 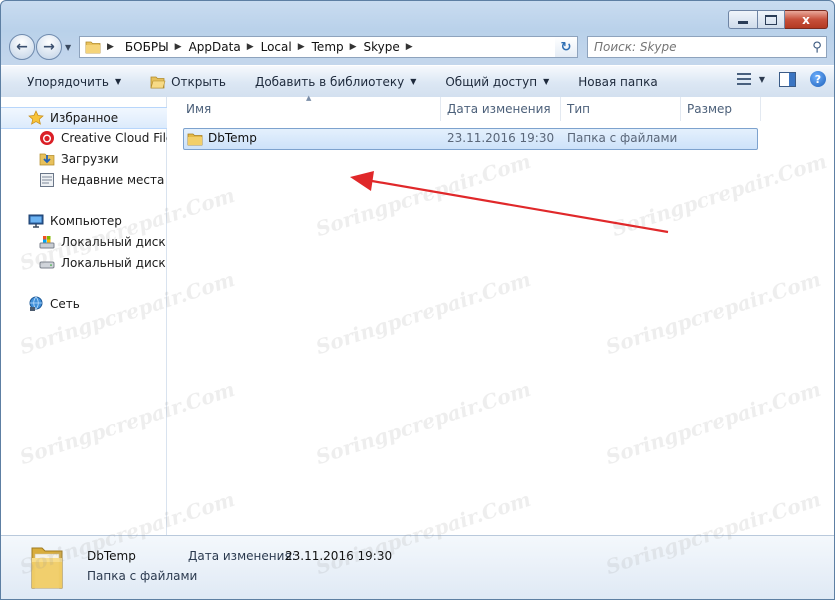 I want to click on search-input, so click(x=698, y=47).